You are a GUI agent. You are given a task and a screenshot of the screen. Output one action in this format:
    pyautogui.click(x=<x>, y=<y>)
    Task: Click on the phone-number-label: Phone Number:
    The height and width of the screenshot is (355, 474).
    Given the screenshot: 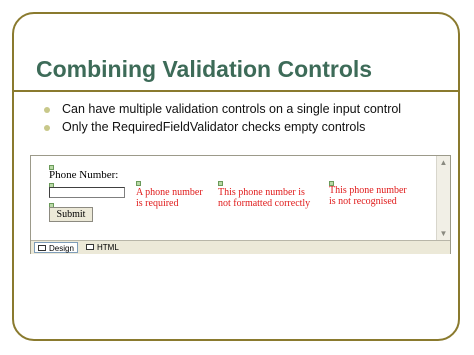 What is the action you would take?
    pyautogui.click(x=84, y=175)
    